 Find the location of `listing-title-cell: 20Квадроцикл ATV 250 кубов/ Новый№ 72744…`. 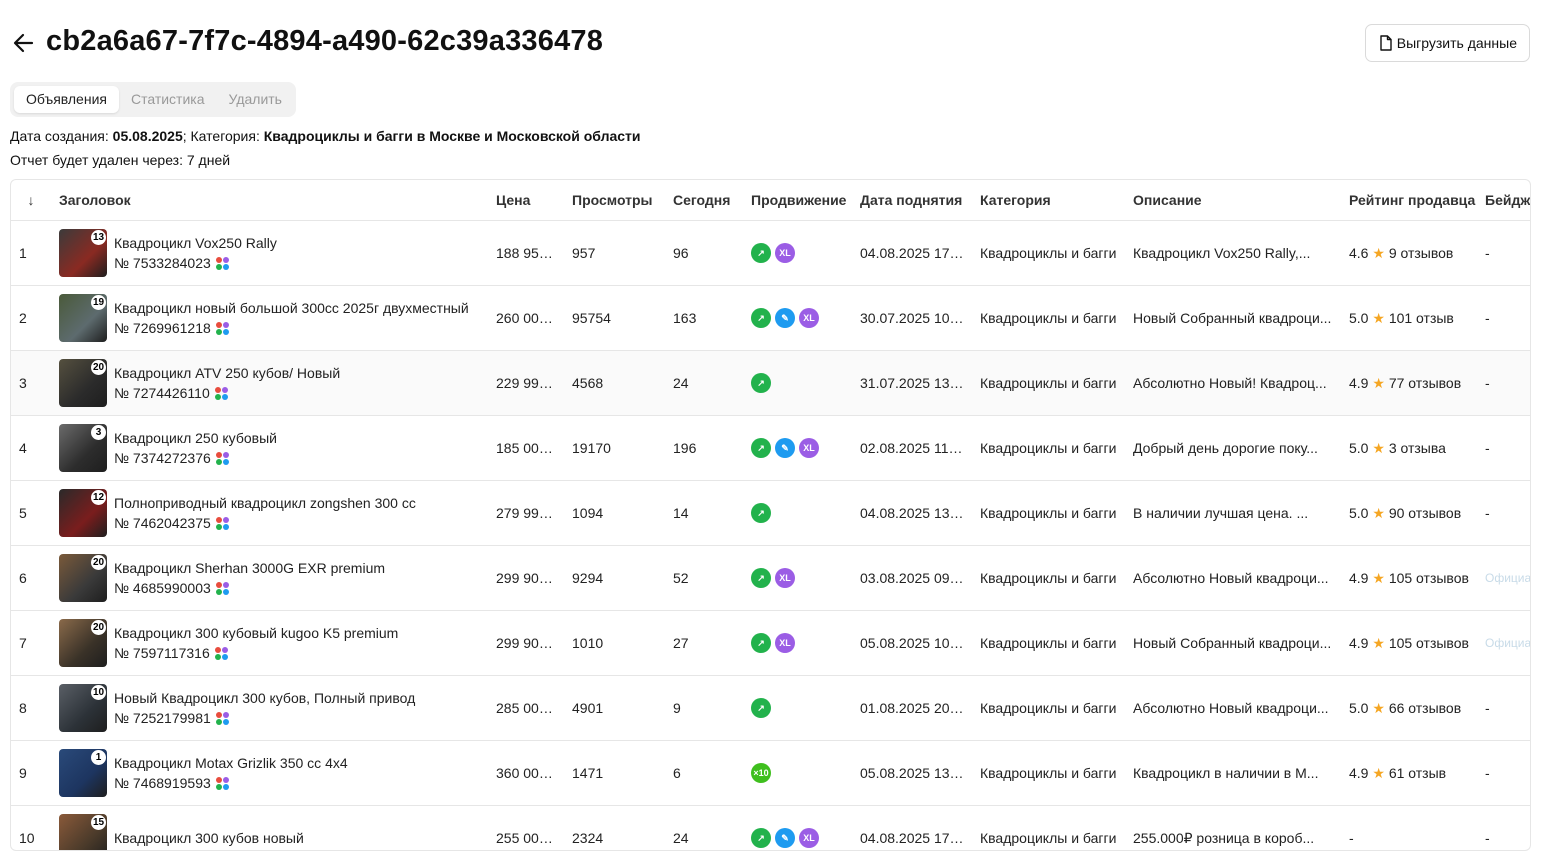

listing-title-cell: 20Квадроцикл ATV 250 кубов/ Новый№ 72744… is located at coordinates (269, 383).